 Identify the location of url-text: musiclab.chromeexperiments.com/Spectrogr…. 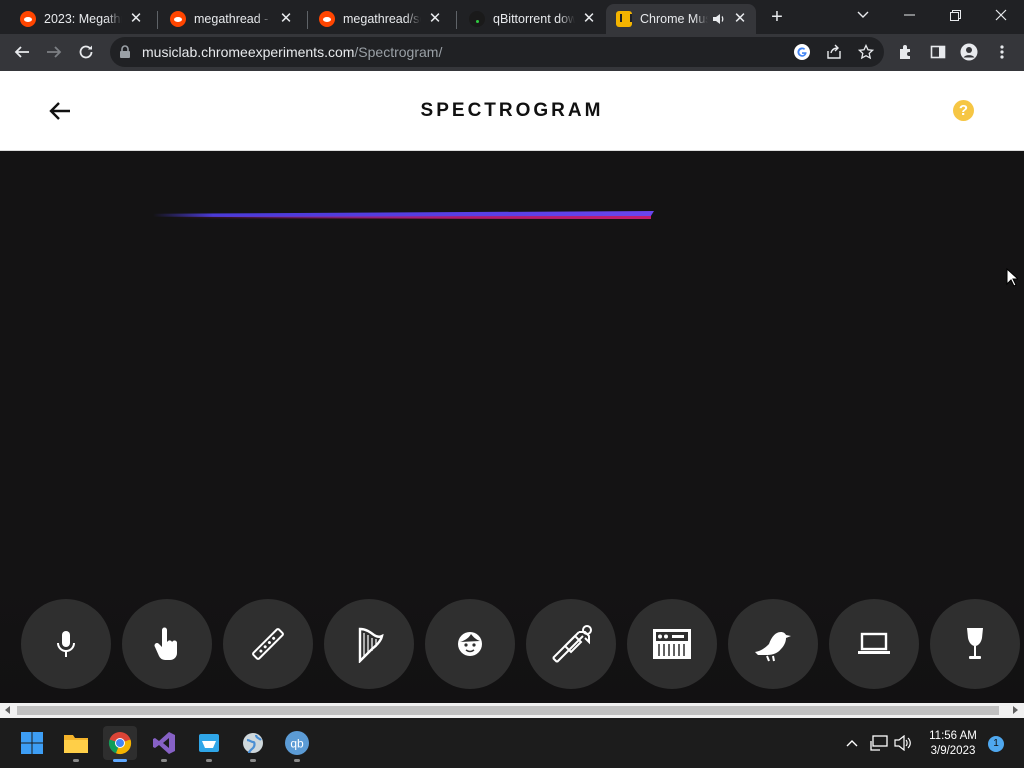
(292, 52).